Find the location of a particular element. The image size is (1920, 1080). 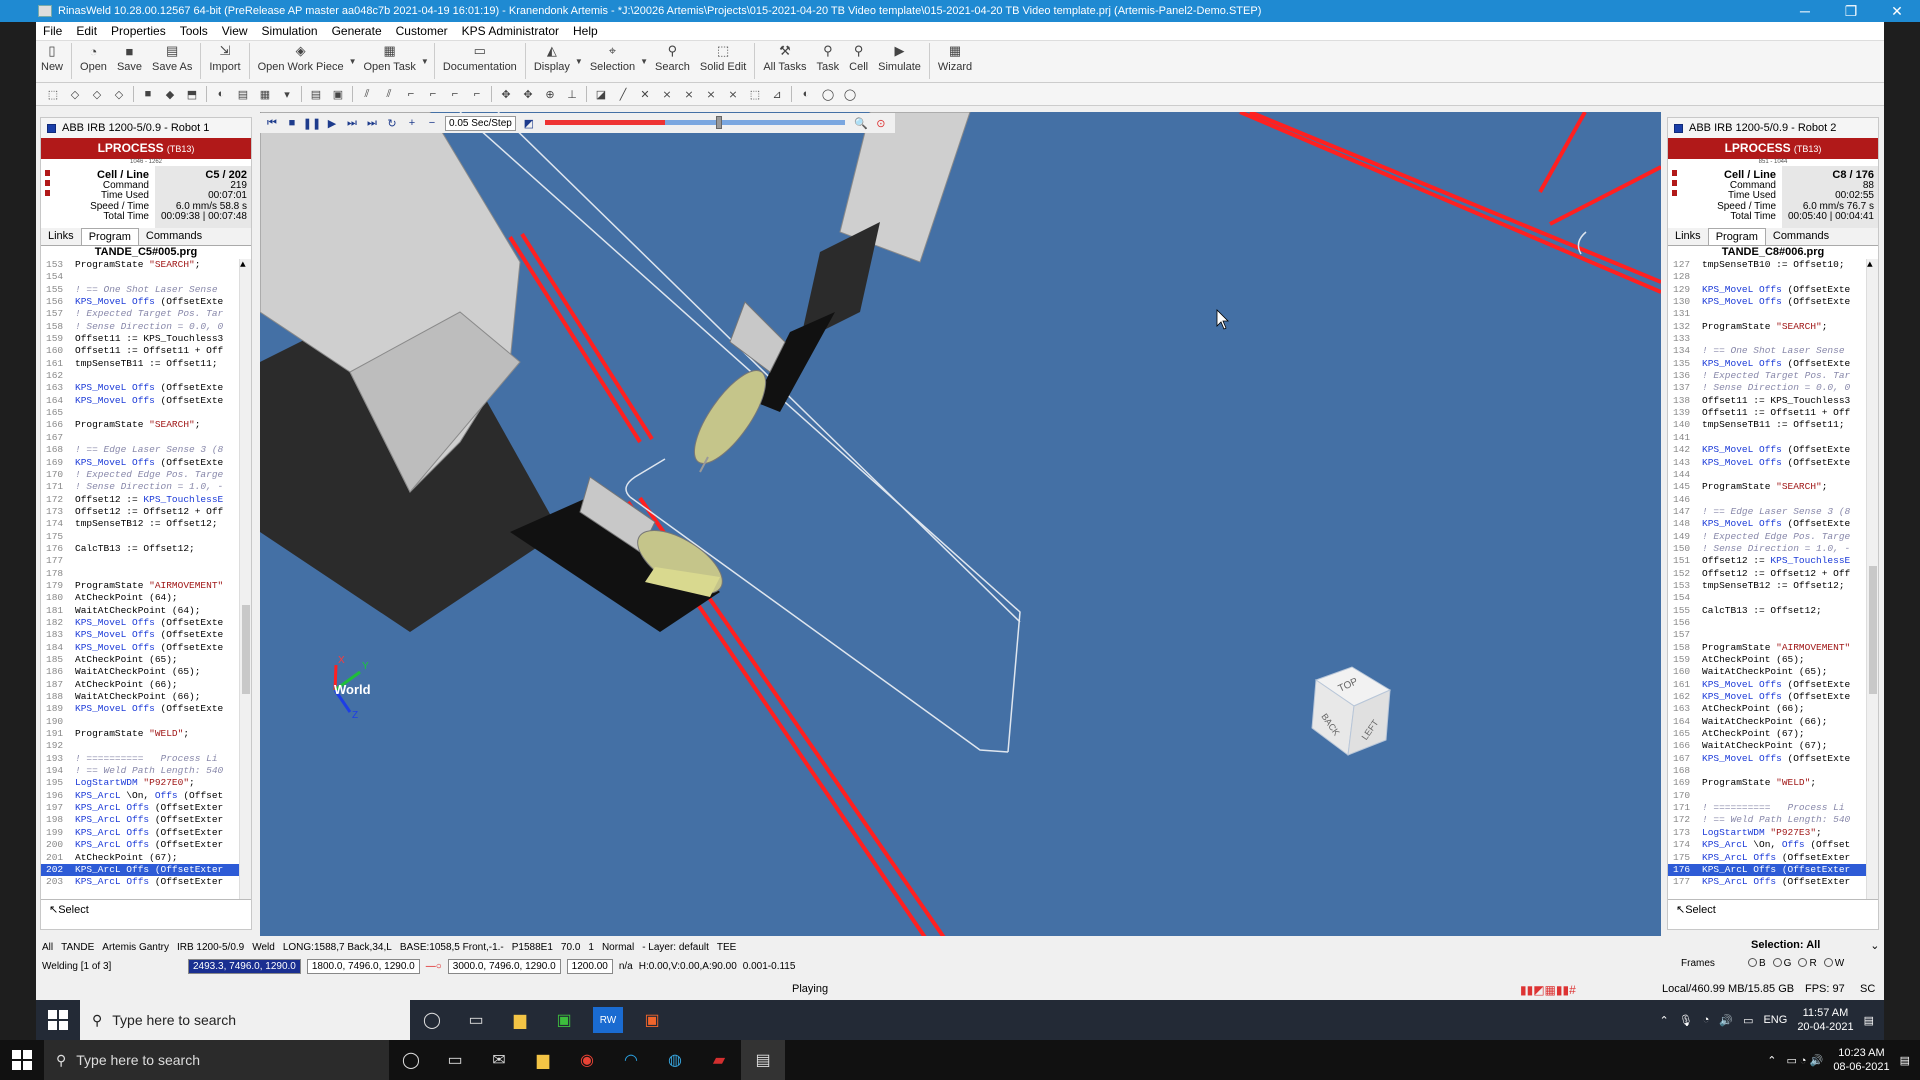

code-line: 156 KPS_MoveL Offs (OffsetExte is located at coordinates (146, 302).